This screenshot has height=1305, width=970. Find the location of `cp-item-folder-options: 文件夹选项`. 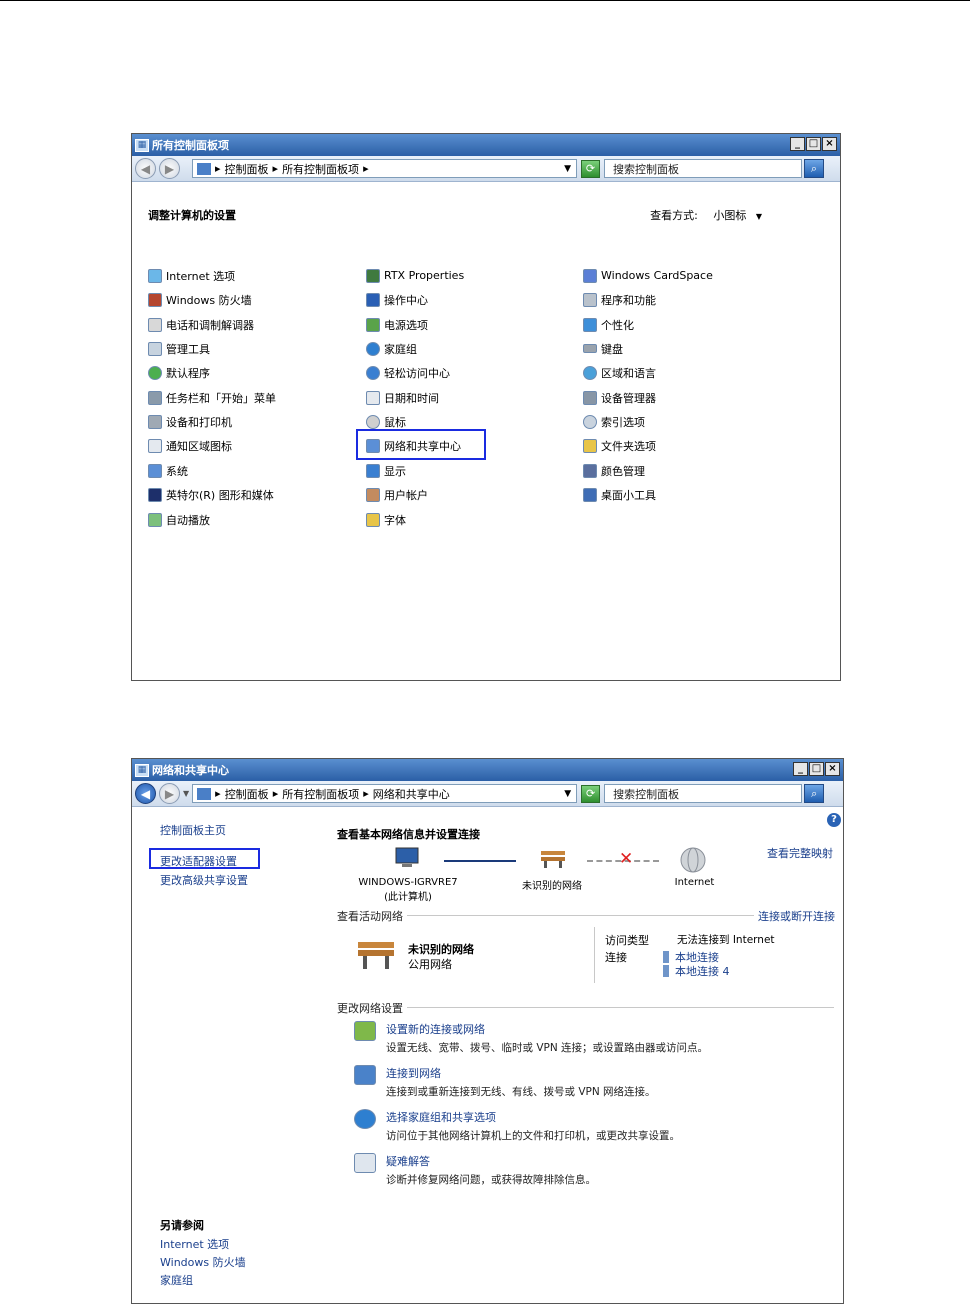

cp-item-folder-options: 文件夹选项 is located at coordinates (619, 445).